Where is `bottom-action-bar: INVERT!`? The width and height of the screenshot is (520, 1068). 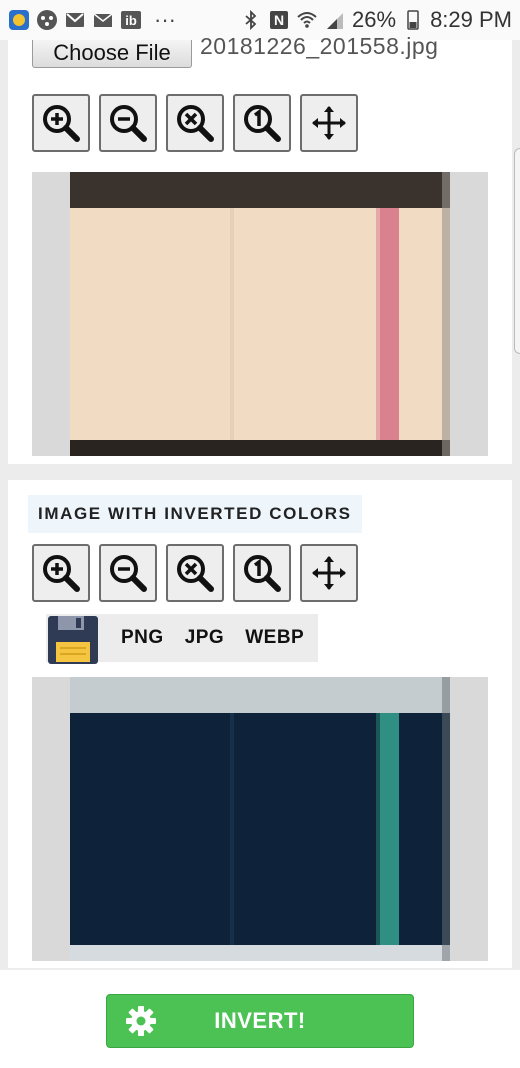 bottom-action-bar: INVERT! is located at coordinates (260, 1019).